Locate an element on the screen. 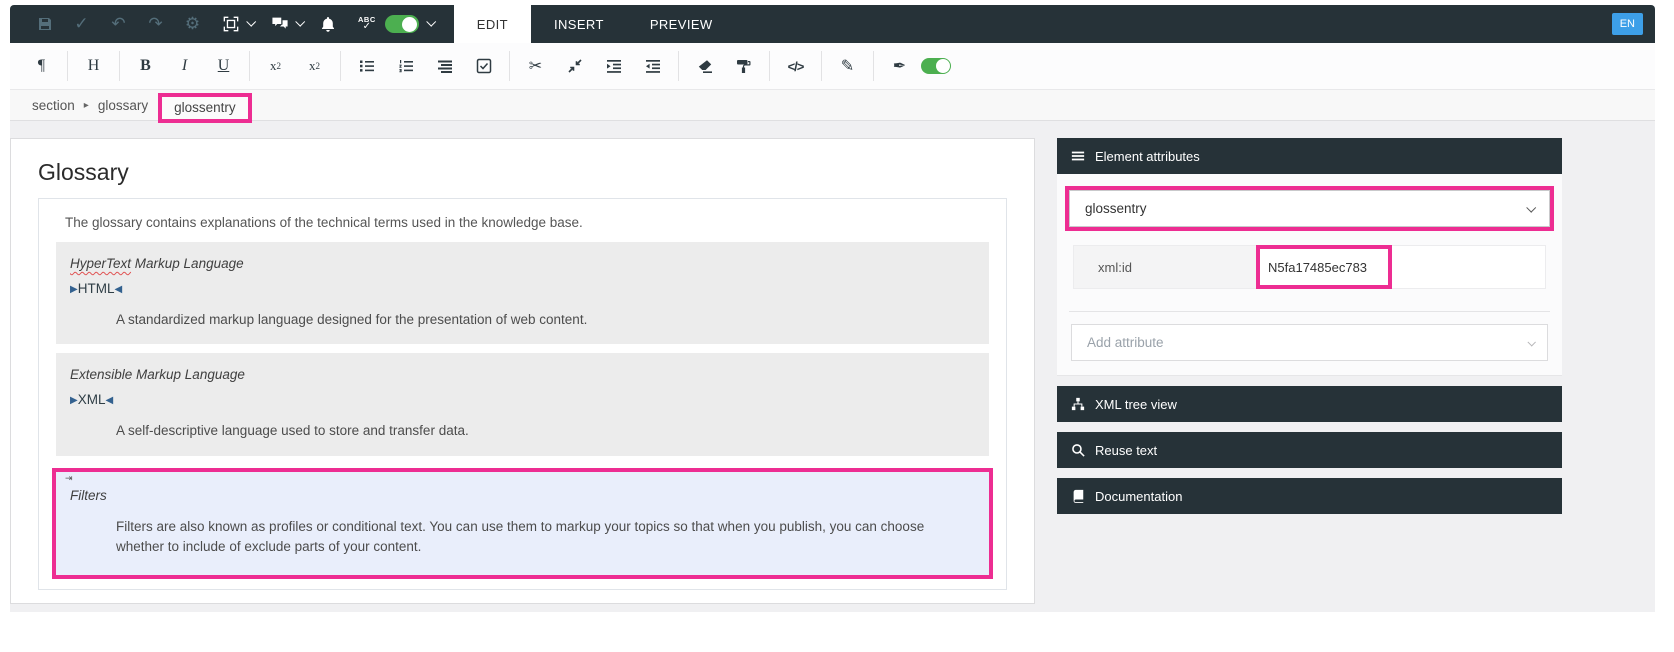 The height and width of the screenshot is (652, 1674). glossterm: HyperText Markup Language is located at coordinates (157, 263).